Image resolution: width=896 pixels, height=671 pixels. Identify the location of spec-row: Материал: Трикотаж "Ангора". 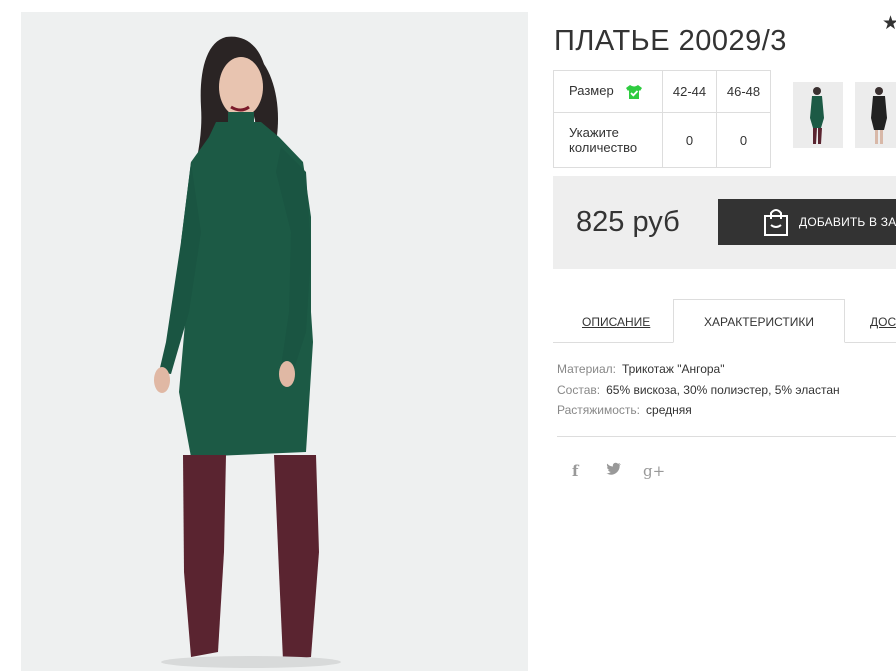
(640, 369).